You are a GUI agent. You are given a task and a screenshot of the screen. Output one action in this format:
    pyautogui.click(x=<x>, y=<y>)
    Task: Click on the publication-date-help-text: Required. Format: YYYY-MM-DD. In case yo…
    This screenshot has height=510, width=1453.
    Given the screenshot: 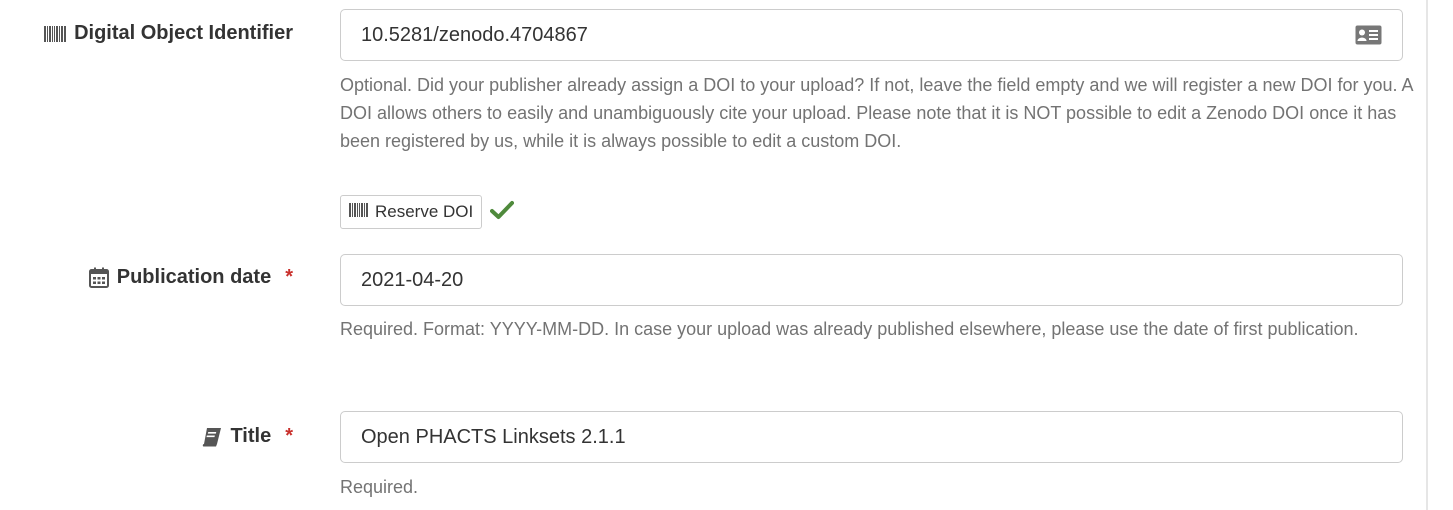 What is the action you would take?
    pyautogui.click(x=849, y=329)
    